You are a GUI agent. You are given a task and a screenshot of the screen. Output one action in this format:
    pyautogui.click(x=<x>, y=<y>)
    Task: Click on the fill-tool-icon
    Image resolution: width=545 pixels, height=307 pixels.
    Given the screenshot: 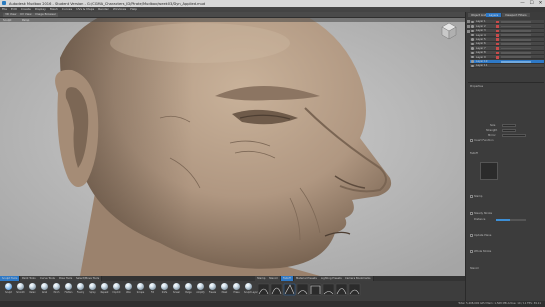 What is the action you would take?
    pyautogui.click(x=152, y=286)
    